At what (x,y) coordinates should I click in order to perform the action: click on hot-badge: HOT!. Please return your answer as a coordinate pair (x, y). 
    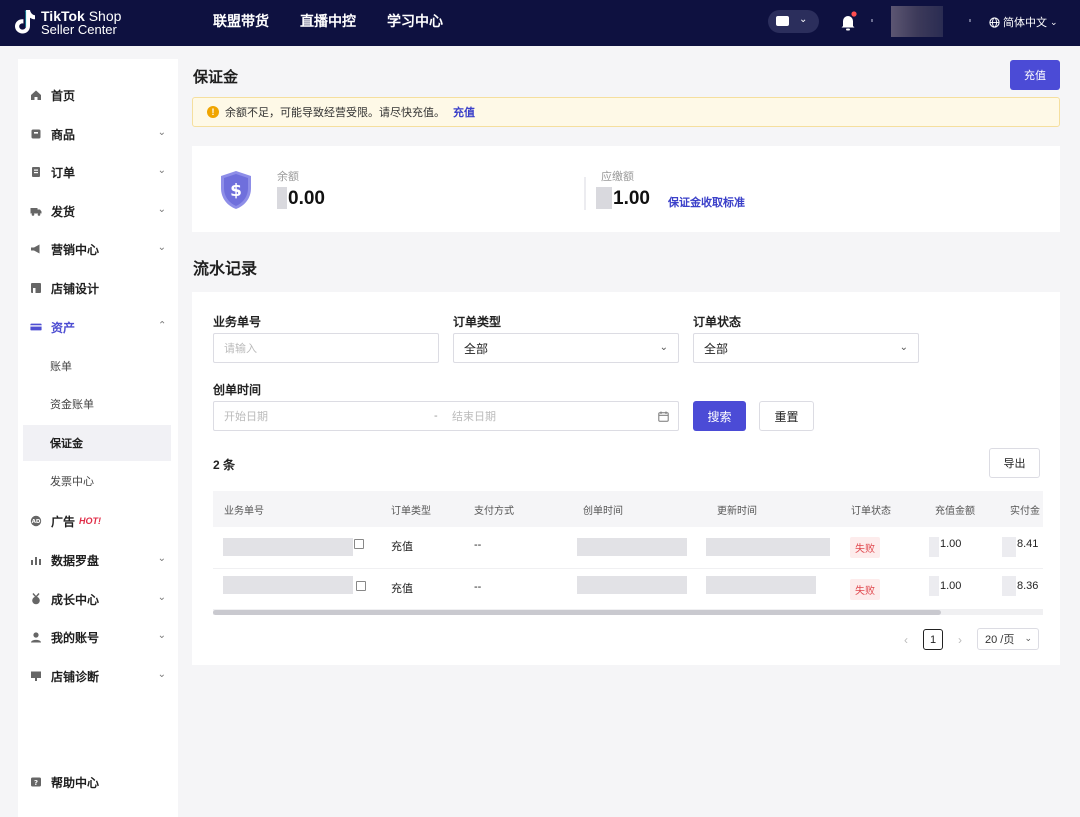
    Looking at the image, I should click on (90, 521).